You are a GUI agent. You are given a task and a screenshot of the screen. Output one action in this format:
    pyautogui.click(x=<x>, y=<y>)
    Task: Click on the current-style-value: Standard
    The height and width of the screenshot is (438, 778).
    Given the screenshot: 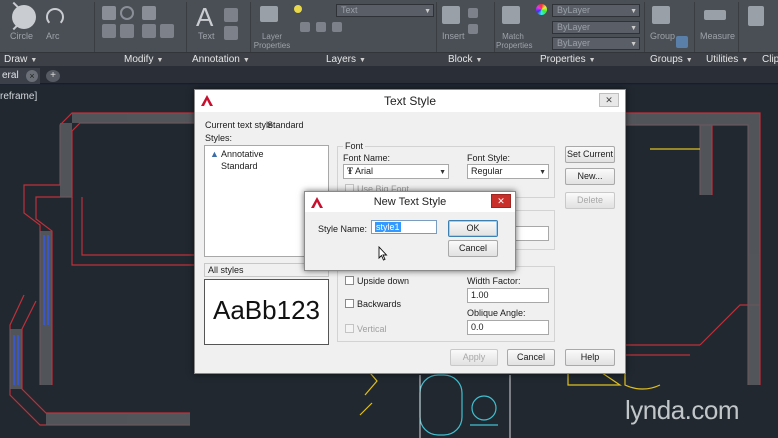 What is the action you would take?
    pyautogui.click(x=285, y=125)
    